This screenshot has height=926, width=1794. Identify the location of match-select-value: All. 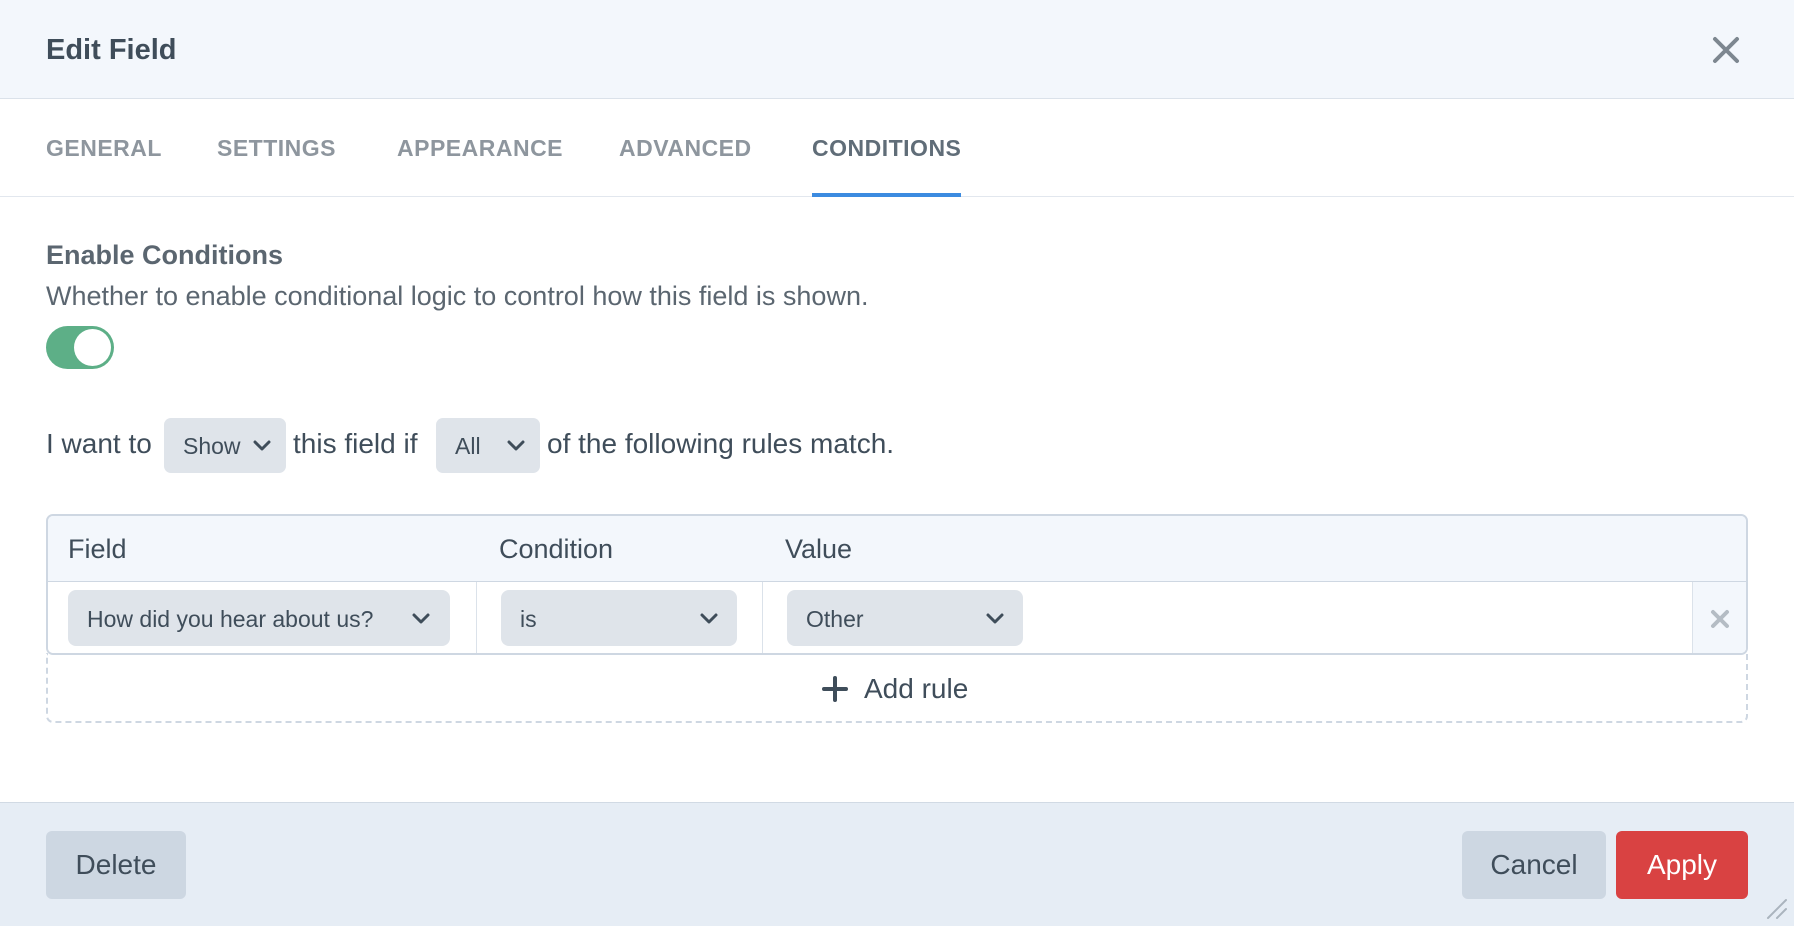
(468, 446).